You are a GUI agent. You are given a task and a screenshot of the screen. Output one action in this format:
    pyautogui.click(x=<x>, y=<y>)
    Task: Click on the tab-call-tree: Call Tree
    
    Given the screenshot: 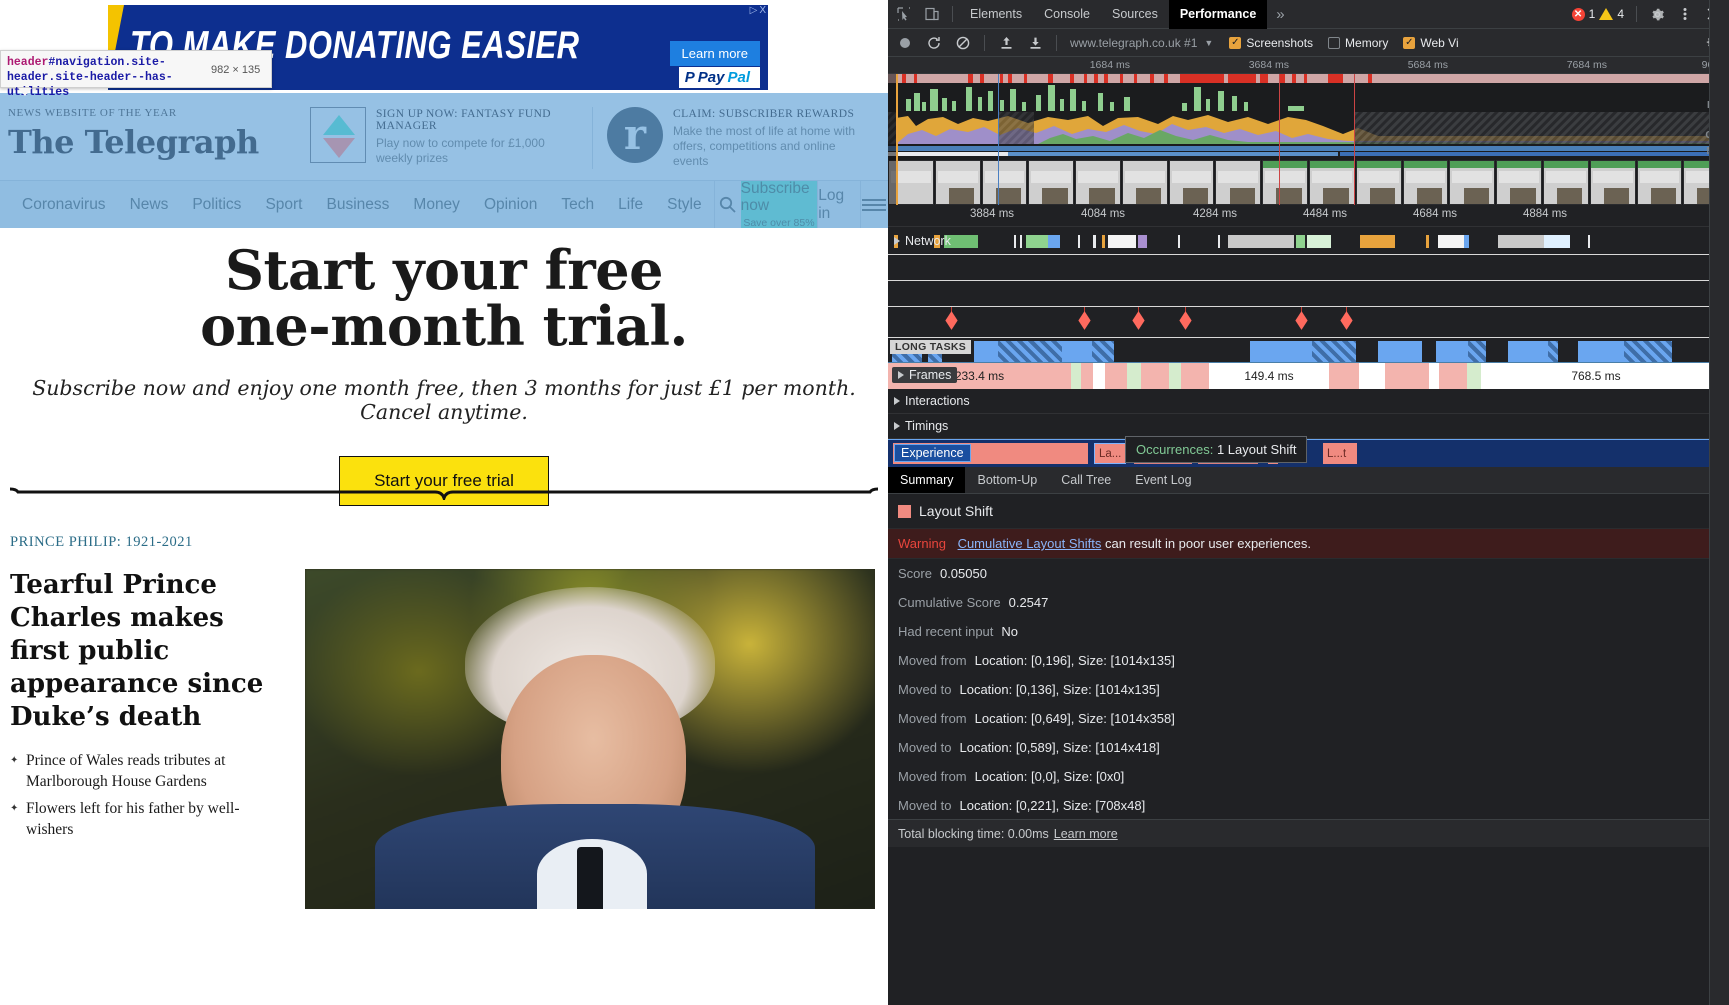 What is the action you would take?
    pyautogui.click(x=1086, y=480)
    